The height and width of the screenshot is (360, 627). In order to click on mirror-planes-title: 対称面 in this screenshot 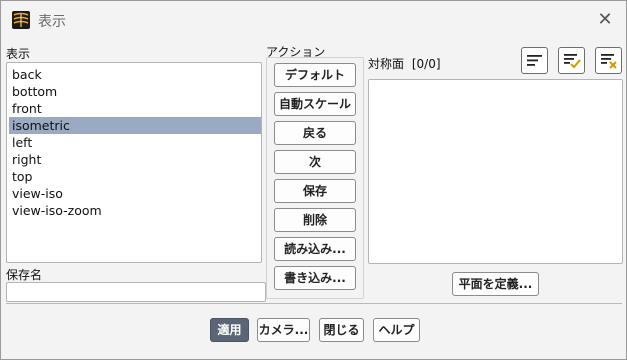, I will do `click(386, 64)`.